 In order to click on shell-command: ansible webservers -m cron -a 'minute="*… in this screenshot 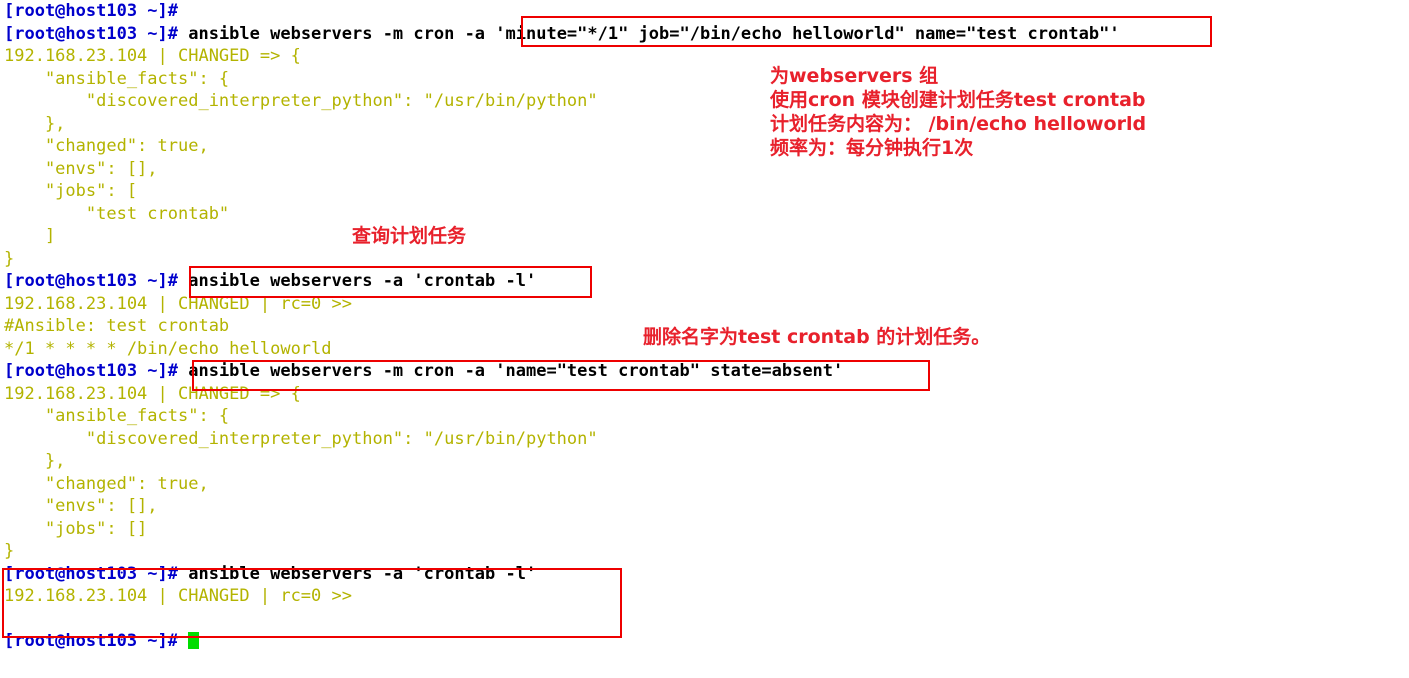, I will do `click(649, 33)`.